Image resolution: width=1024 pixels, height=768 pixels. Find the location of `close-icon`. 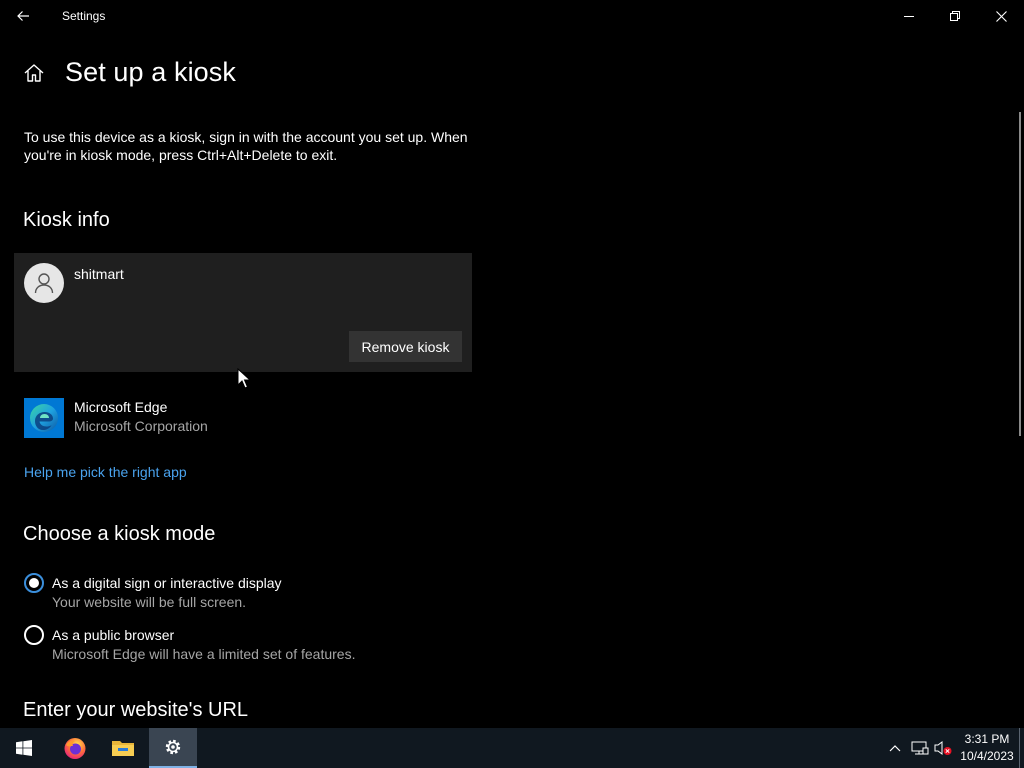

close-icon is located at coordinates (1001, 16).